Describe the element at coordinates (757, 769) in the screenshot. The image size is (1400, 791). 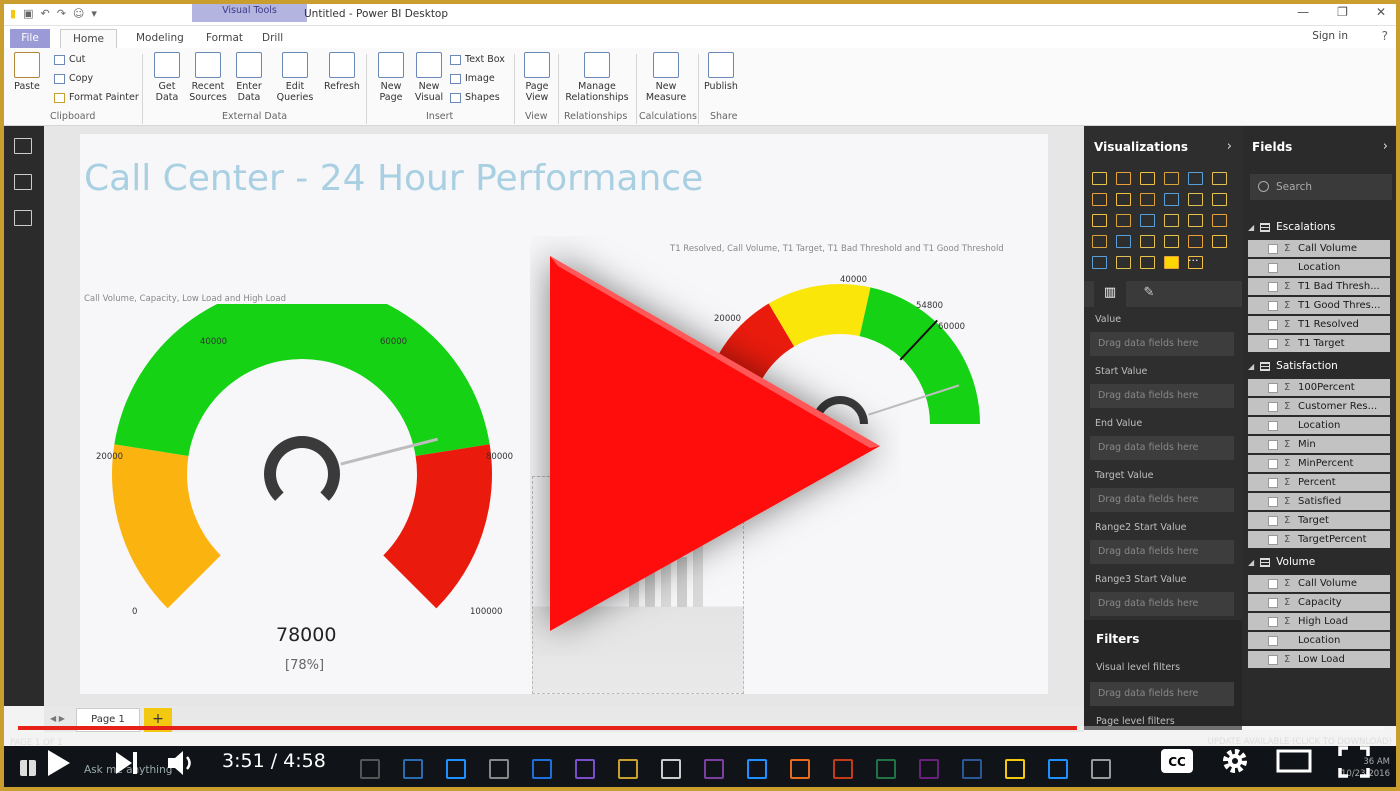
I see `ie-icon` at that location.